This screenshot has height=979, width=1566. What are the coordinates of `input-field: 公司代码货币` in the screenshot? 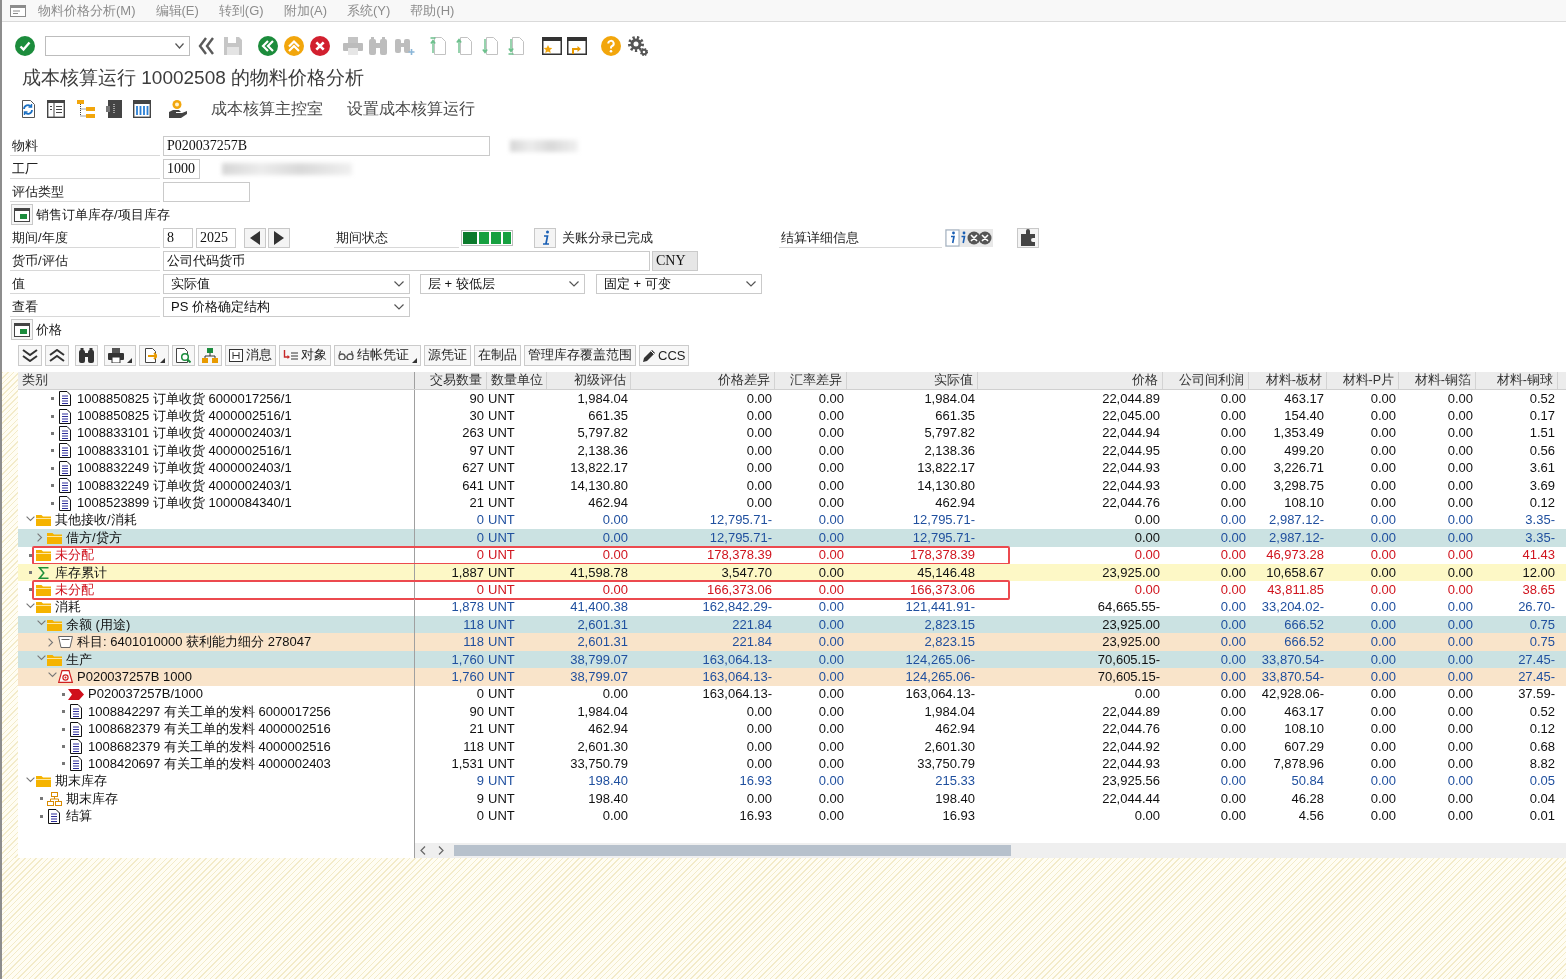 It's located at (406, 260).